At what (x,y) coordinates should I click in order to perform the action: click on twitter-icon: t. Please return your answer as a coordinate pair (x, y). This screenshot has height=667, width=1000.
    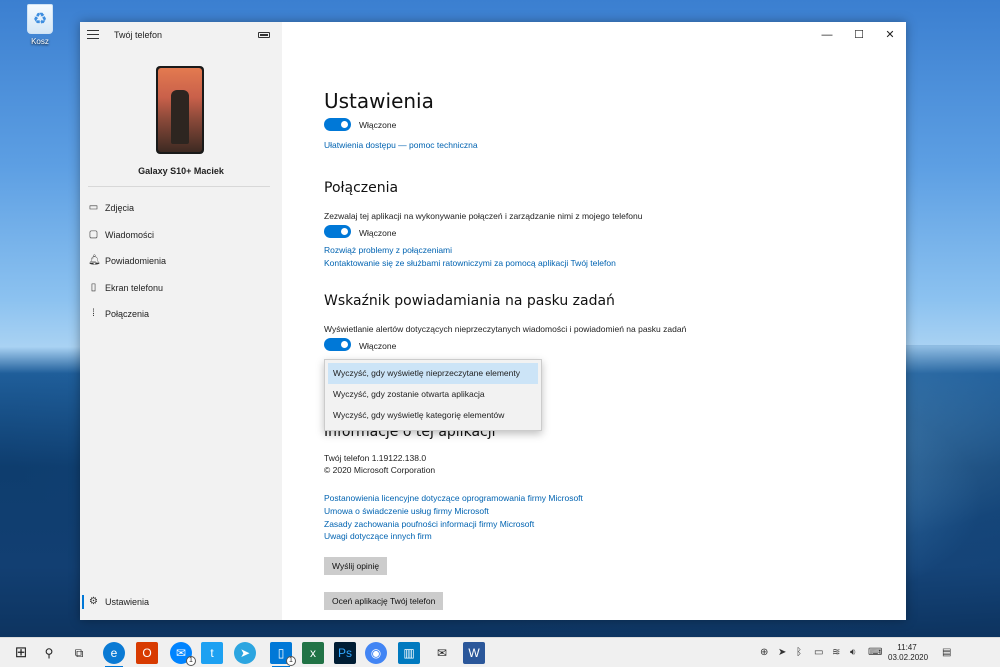
    Looking at the image, I should click on (212, 653).